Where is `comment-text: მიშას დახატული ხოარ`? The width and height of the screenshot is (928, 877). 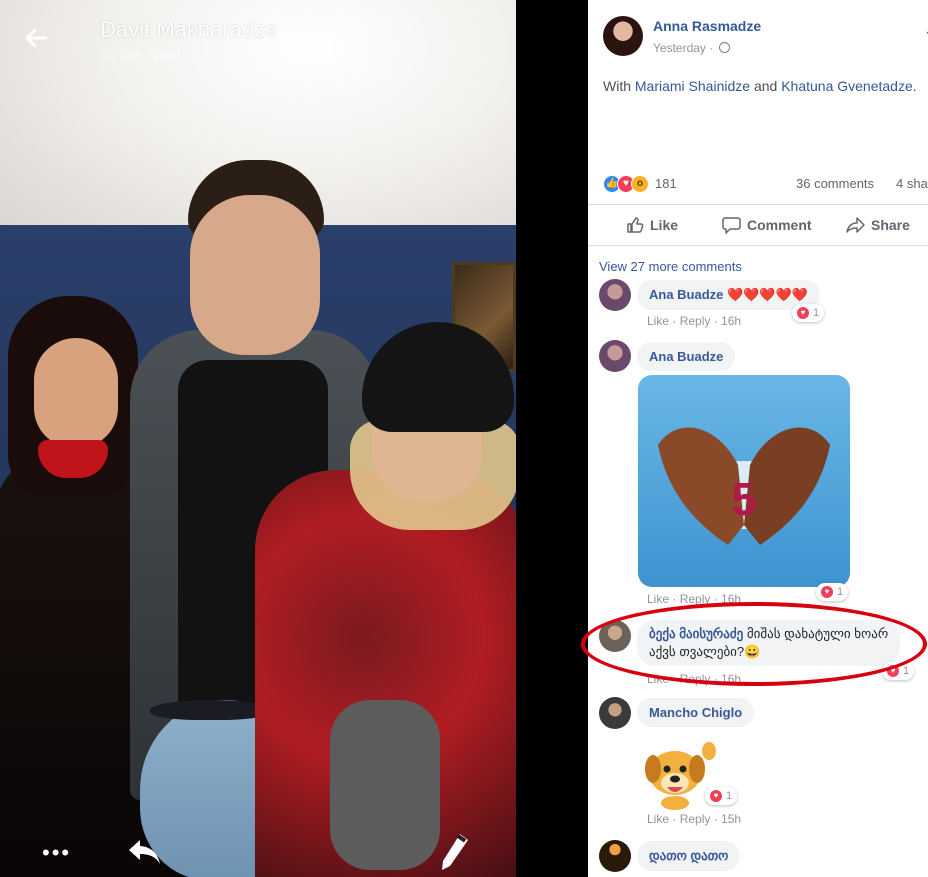 comment-text: მიშას დახატული ხოარ is located at coordinates (817, 633).